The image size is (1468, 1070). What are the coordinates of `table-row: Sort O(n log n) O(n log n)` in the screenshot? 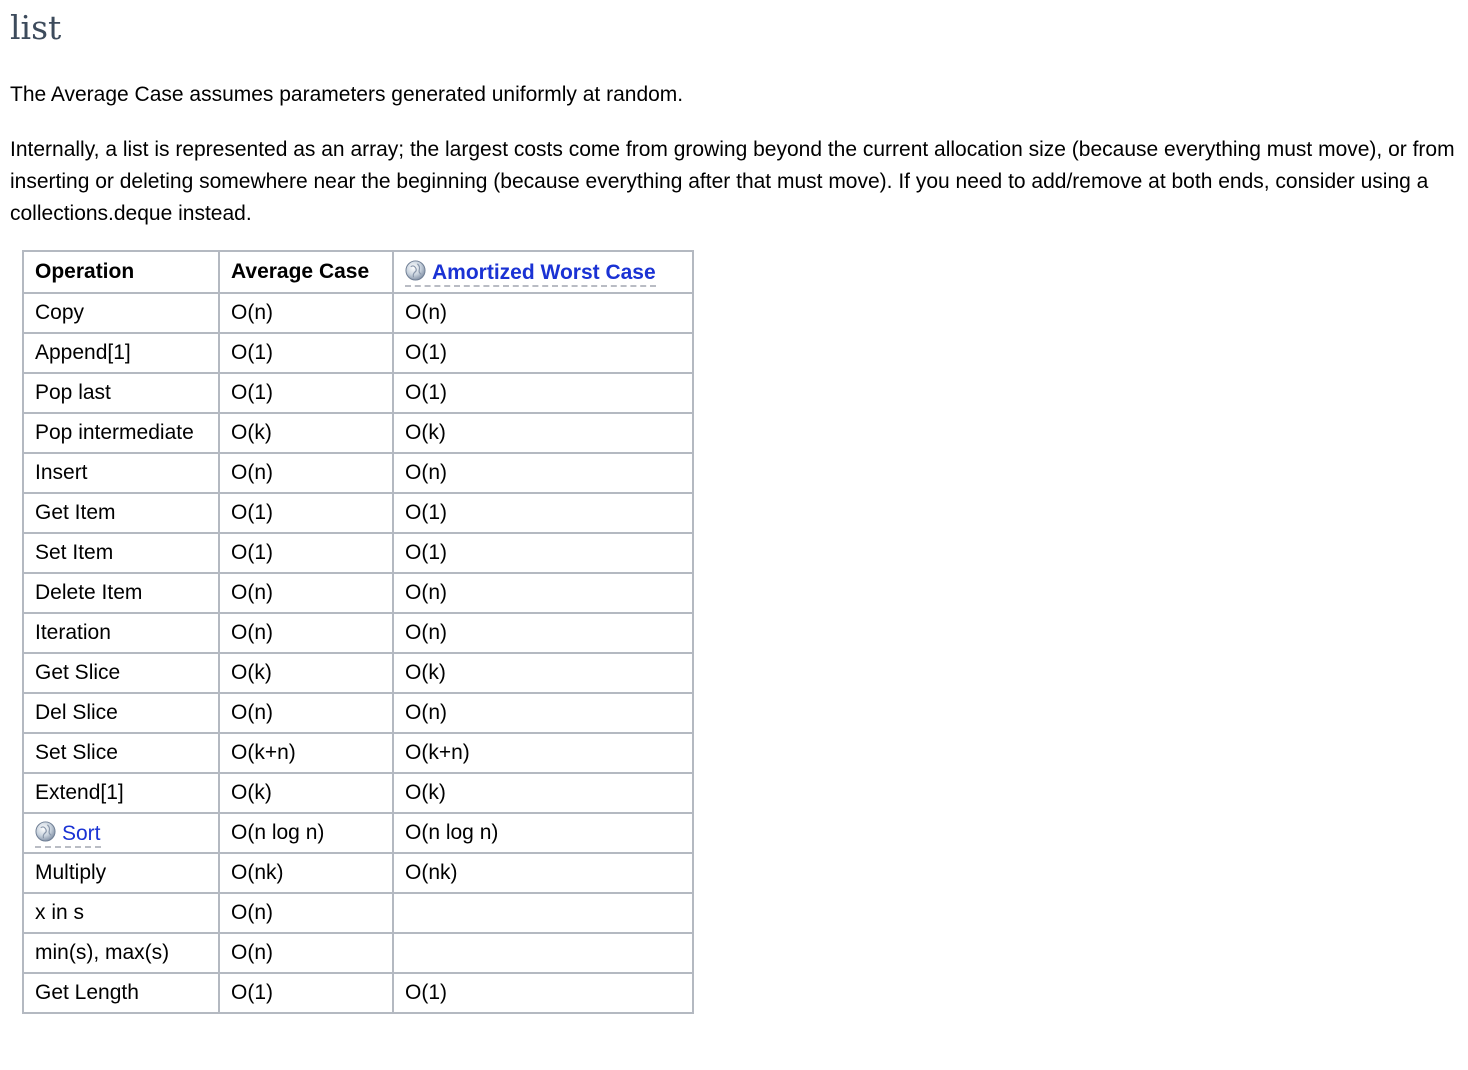 It's located at (358, 833).